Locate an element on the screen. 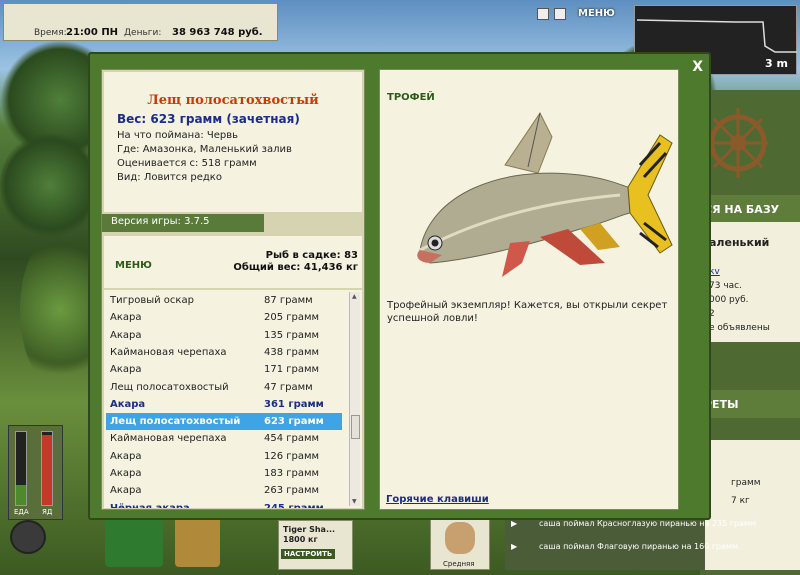 The width and height of the screenshot is (800, 575). catch-list-row: Акара 135 грамм is located at coordinates (224, 335).